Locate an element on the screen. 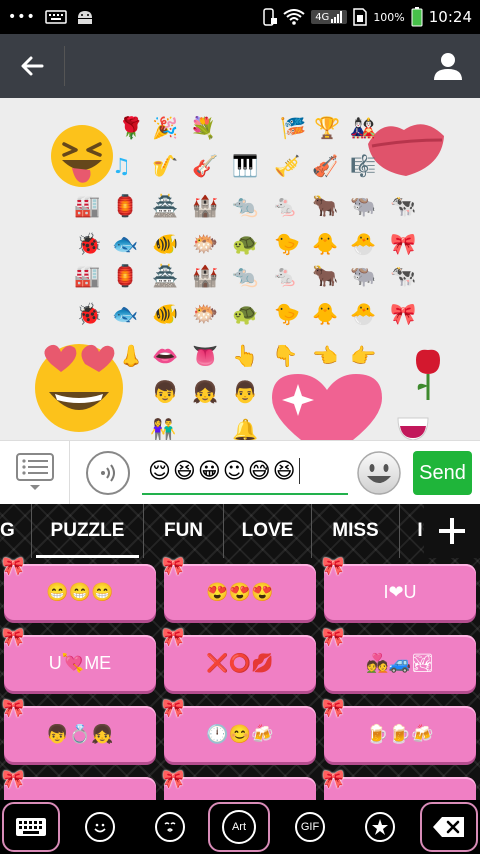  message-input: 😌😆😀☺😅😆 is located at coordinates (245, 472).